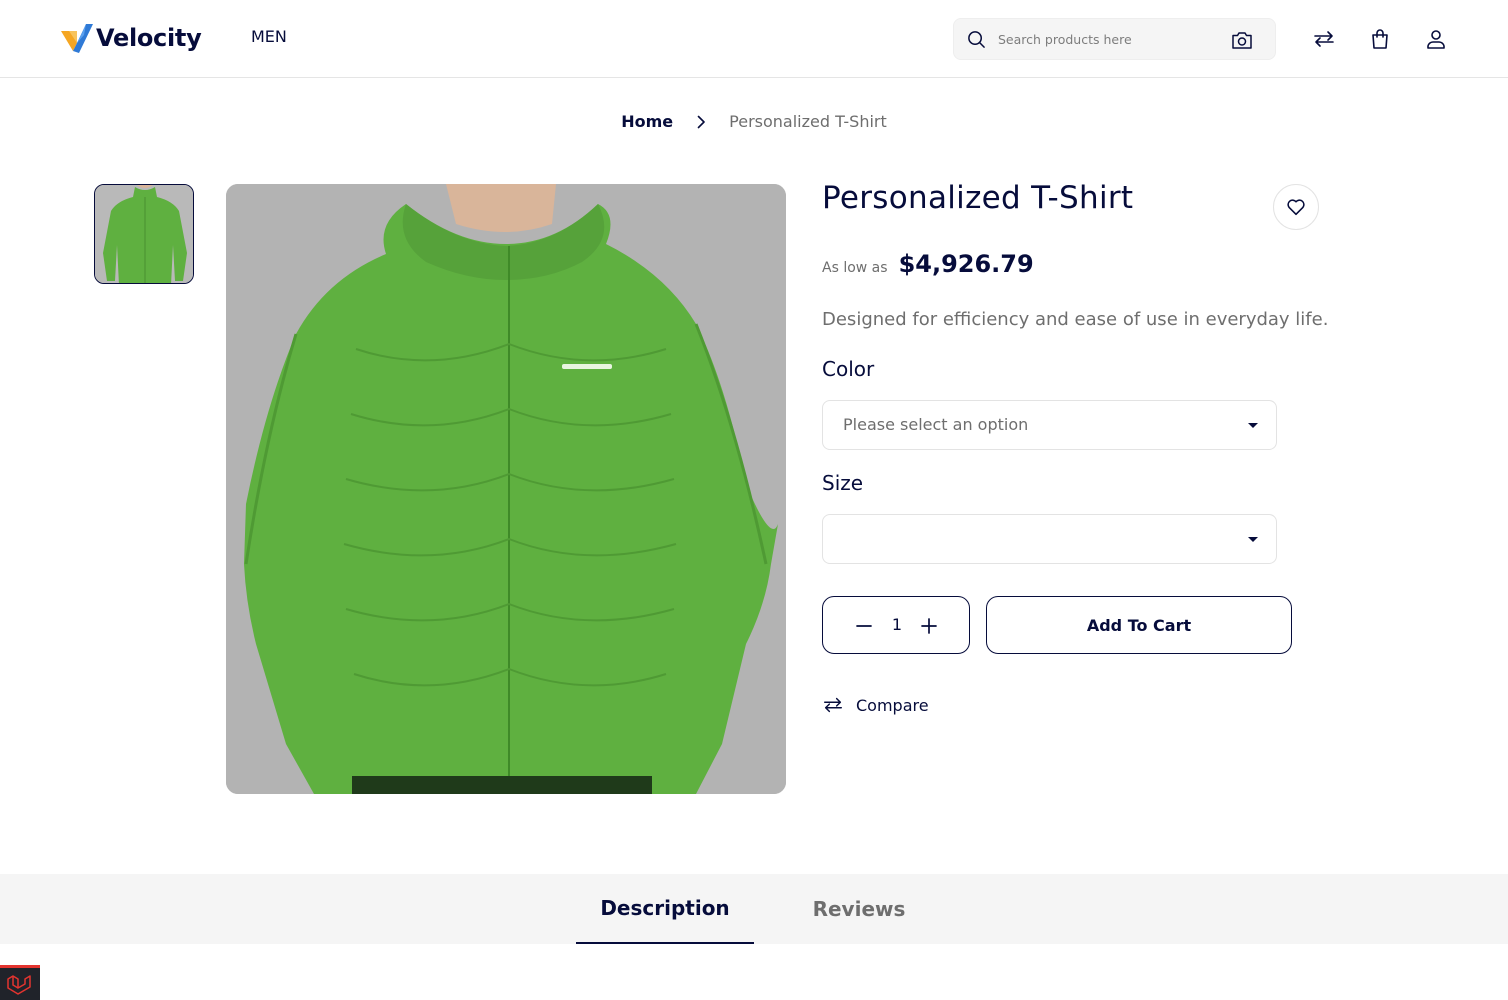 This screenshot has width=1508, height=1000. Describe the element at coordinates (149, 38) in the screenshot. I see `brand-name: Velocity` at that location.